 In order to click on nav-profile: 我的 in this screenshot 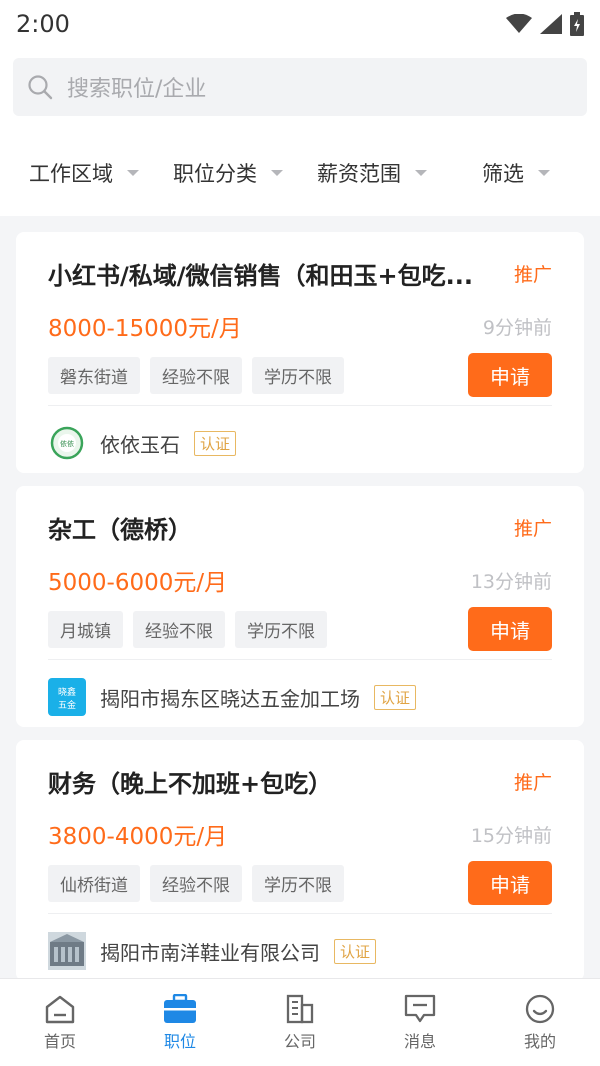, I will do `click(540, 1022)`.